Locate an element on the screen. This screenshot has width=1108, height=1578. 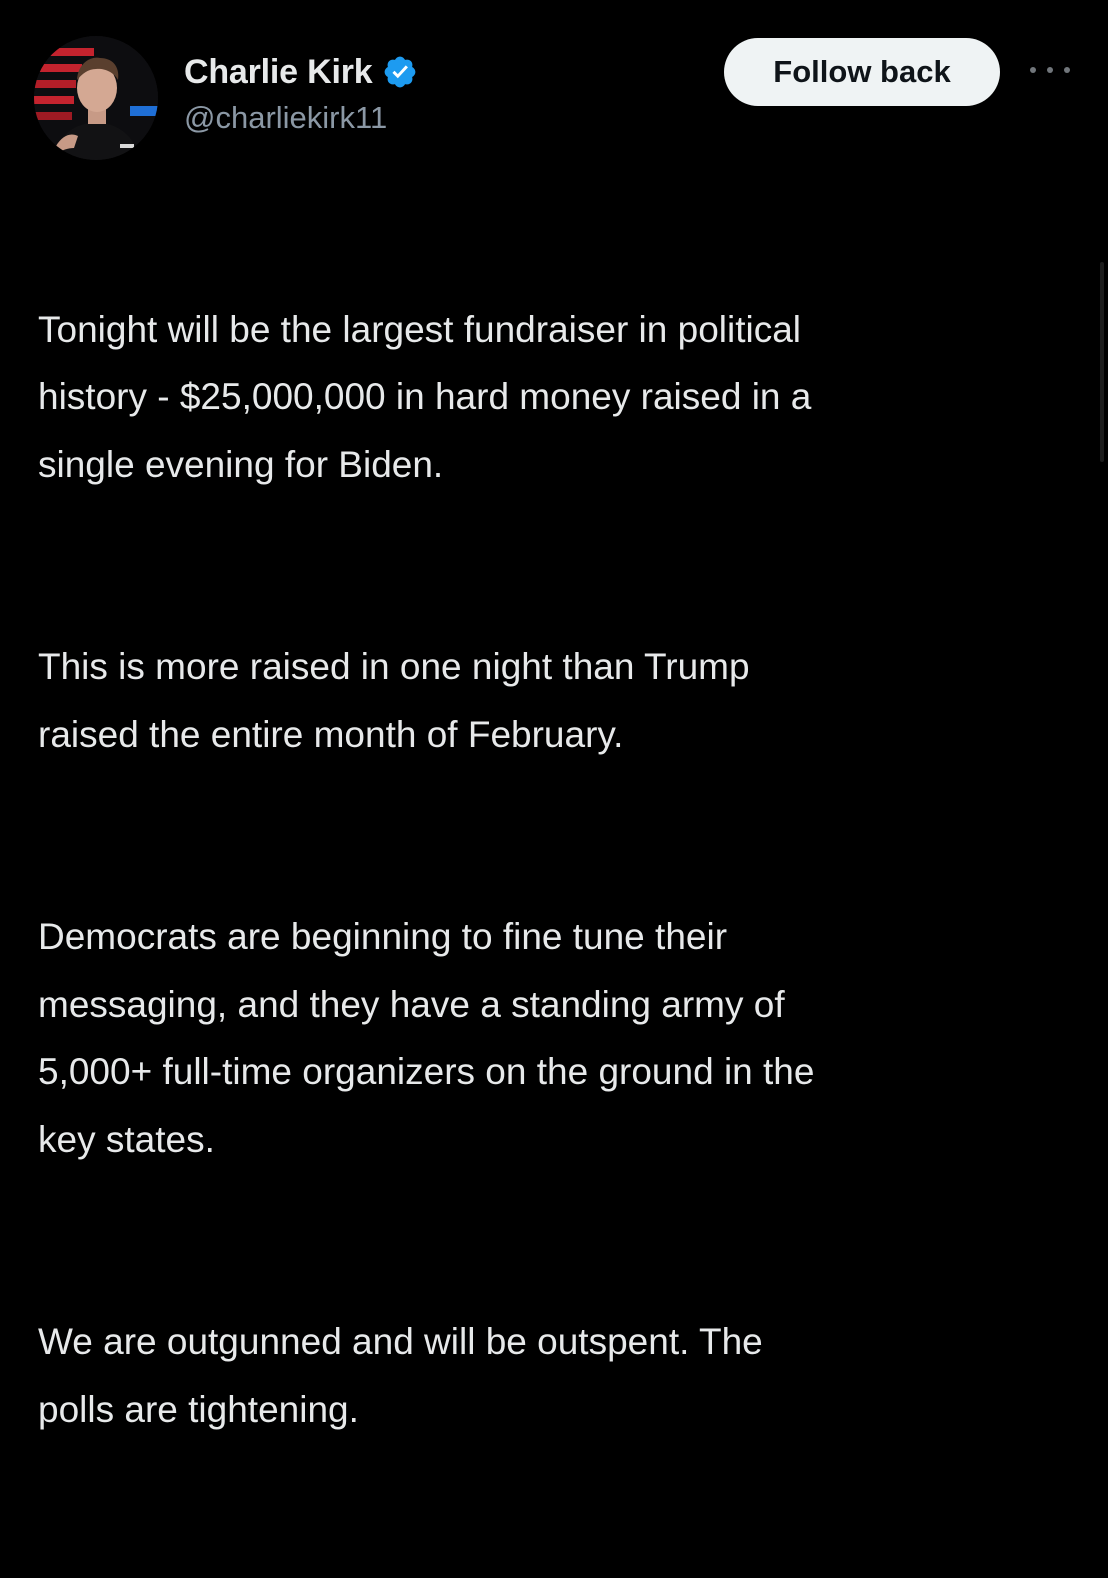
display-name: Charlie Kirk is located at coordinates (278, 72).